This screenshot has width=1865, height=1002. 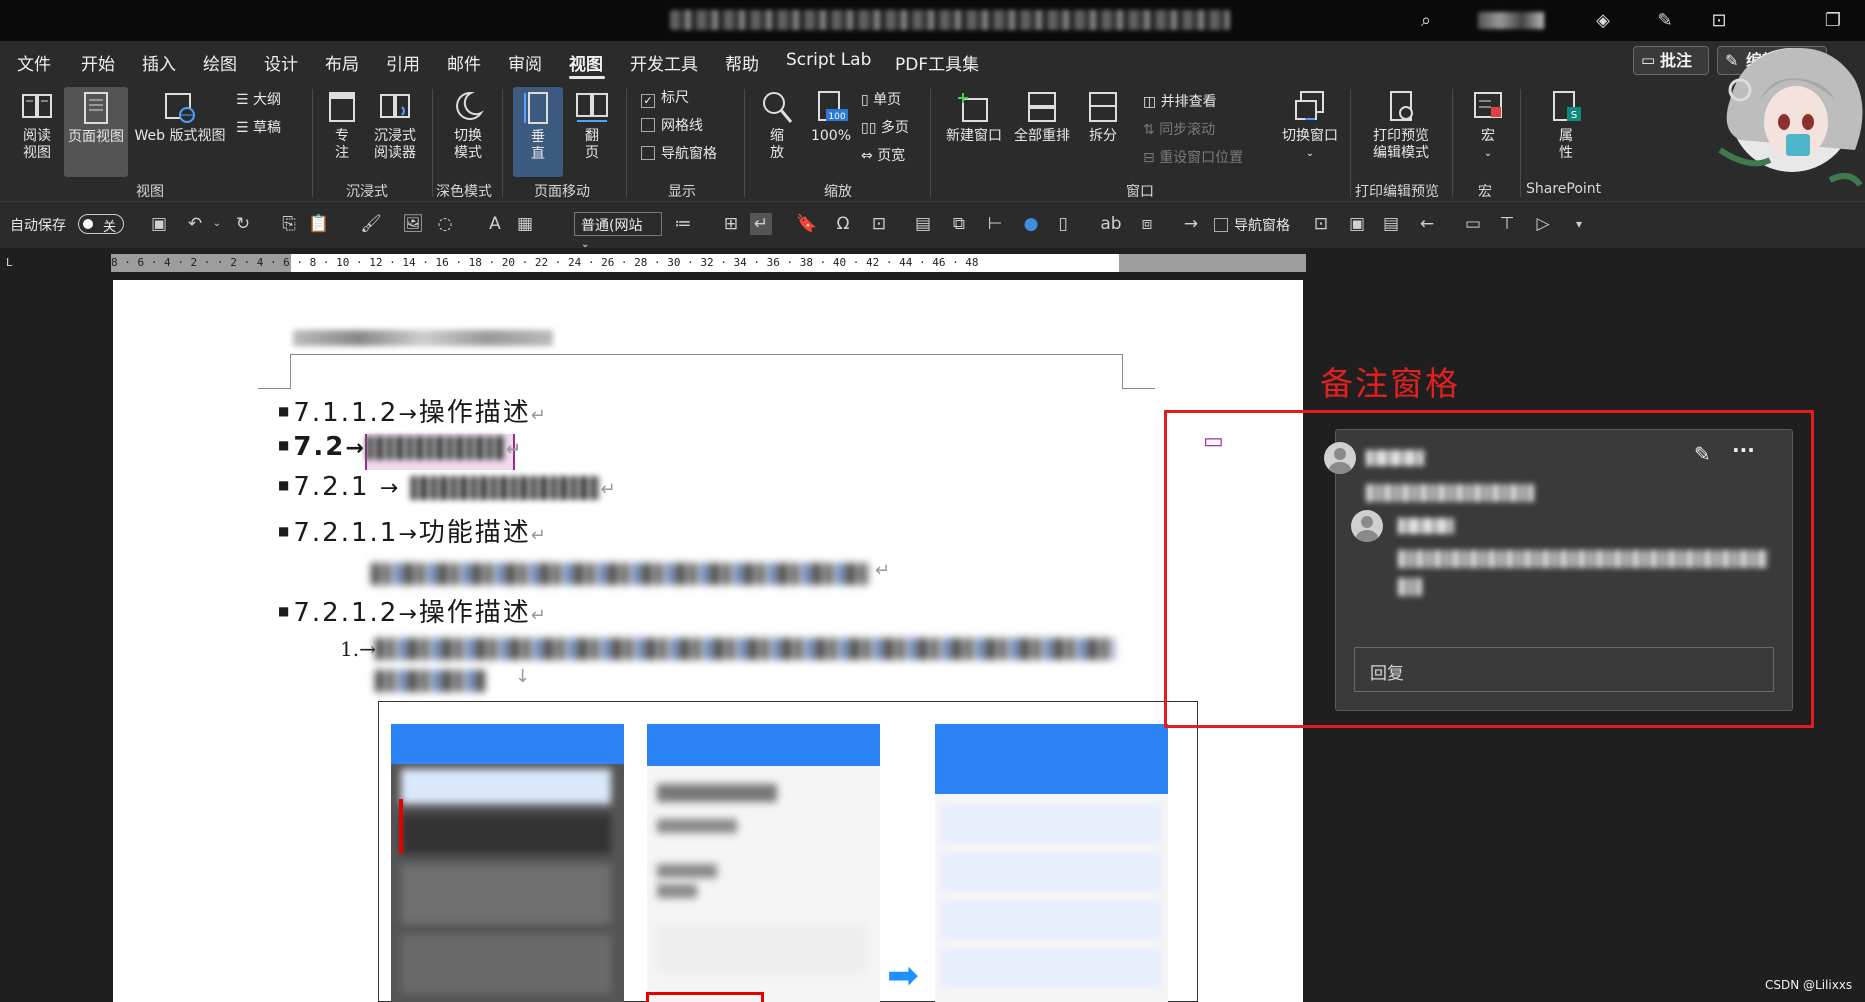 I want to click on draft-button: ☰ 草稿, so click(x=258, y=128).